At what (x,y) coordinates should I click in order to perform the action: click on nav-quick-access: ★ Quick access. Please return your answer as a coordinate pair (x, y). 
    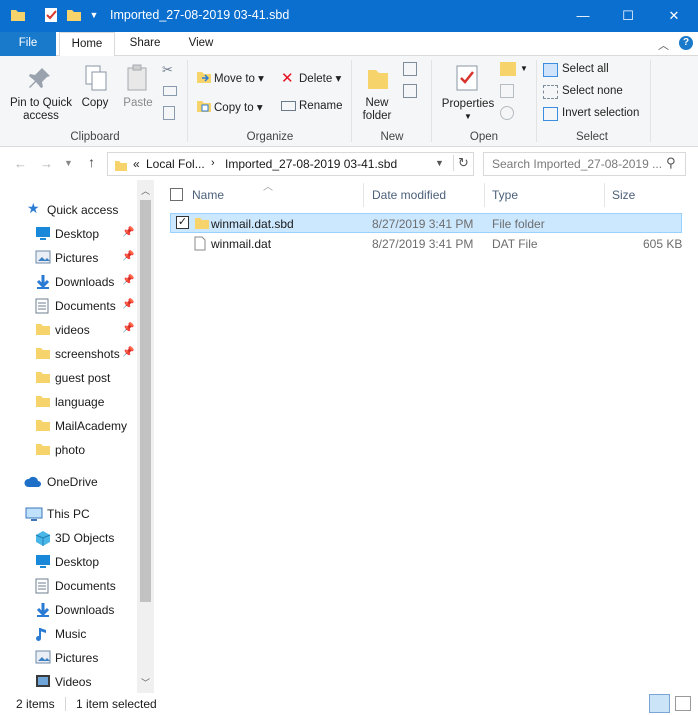
    Looking at the image, I should click on (70, 210).